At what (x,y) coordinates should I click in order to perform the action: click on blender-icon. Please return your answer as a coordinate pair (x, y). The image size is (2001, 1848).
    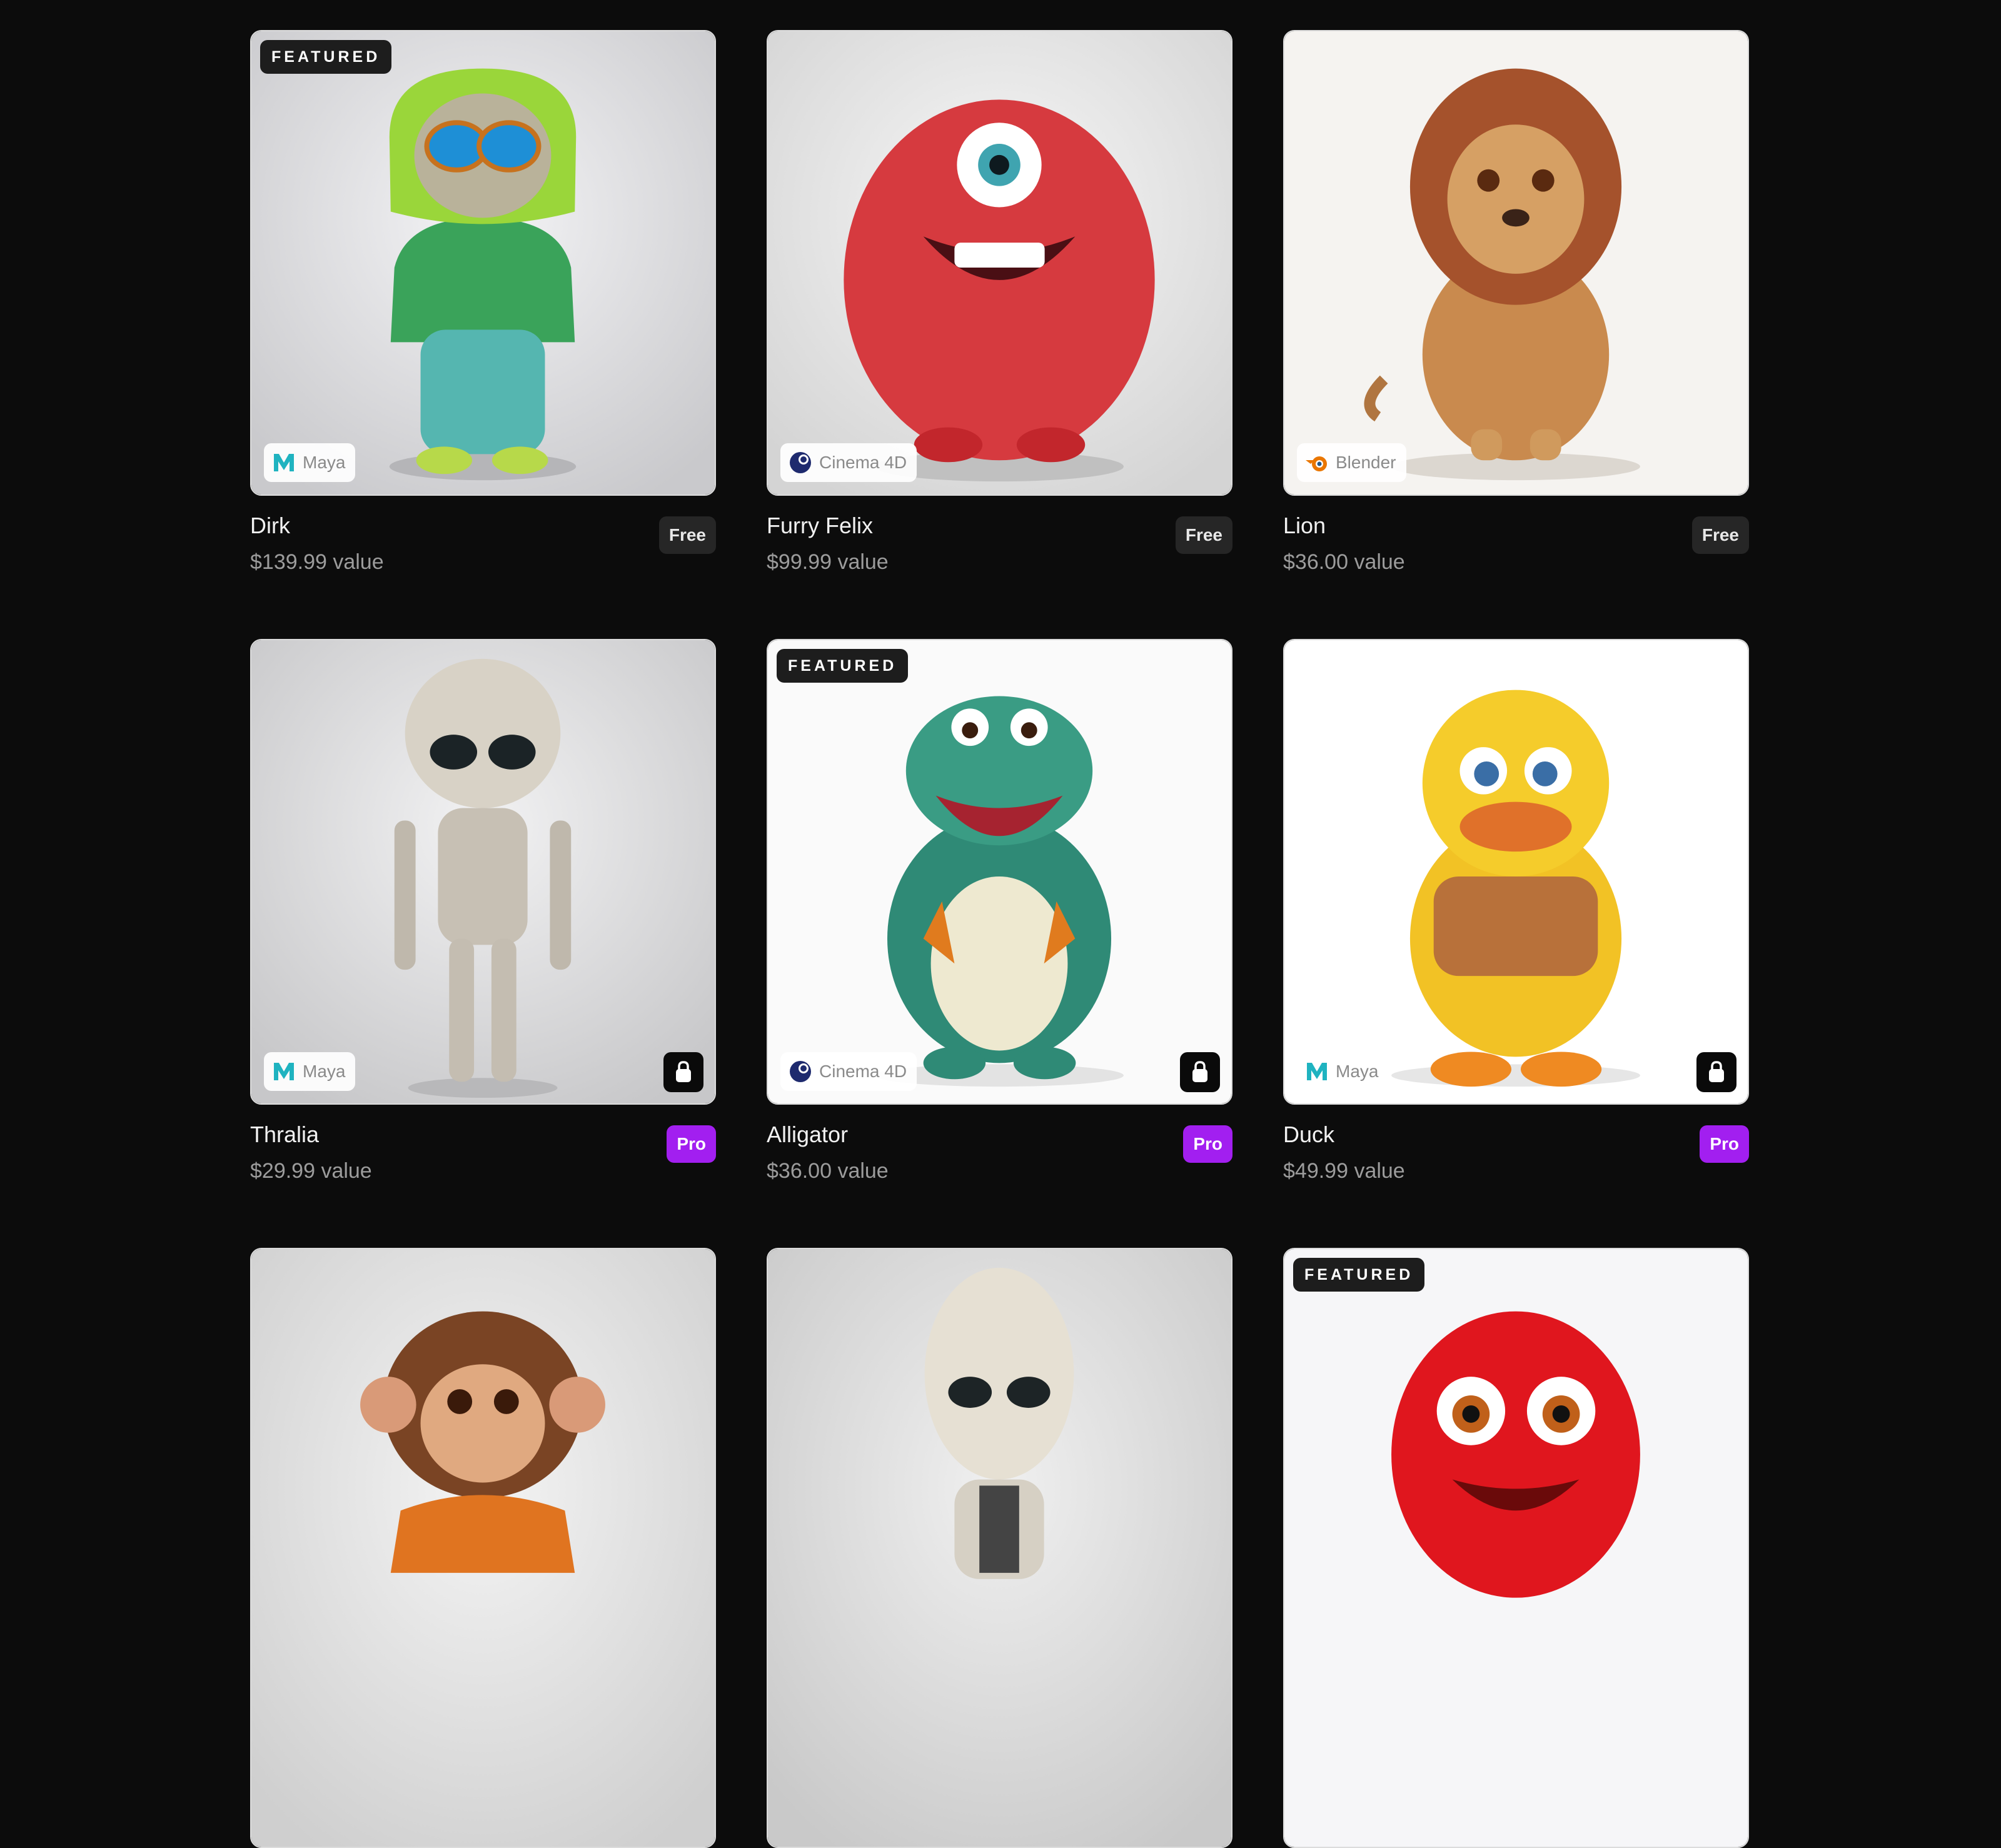
    Looking at the image, I should click on (1316, 463).